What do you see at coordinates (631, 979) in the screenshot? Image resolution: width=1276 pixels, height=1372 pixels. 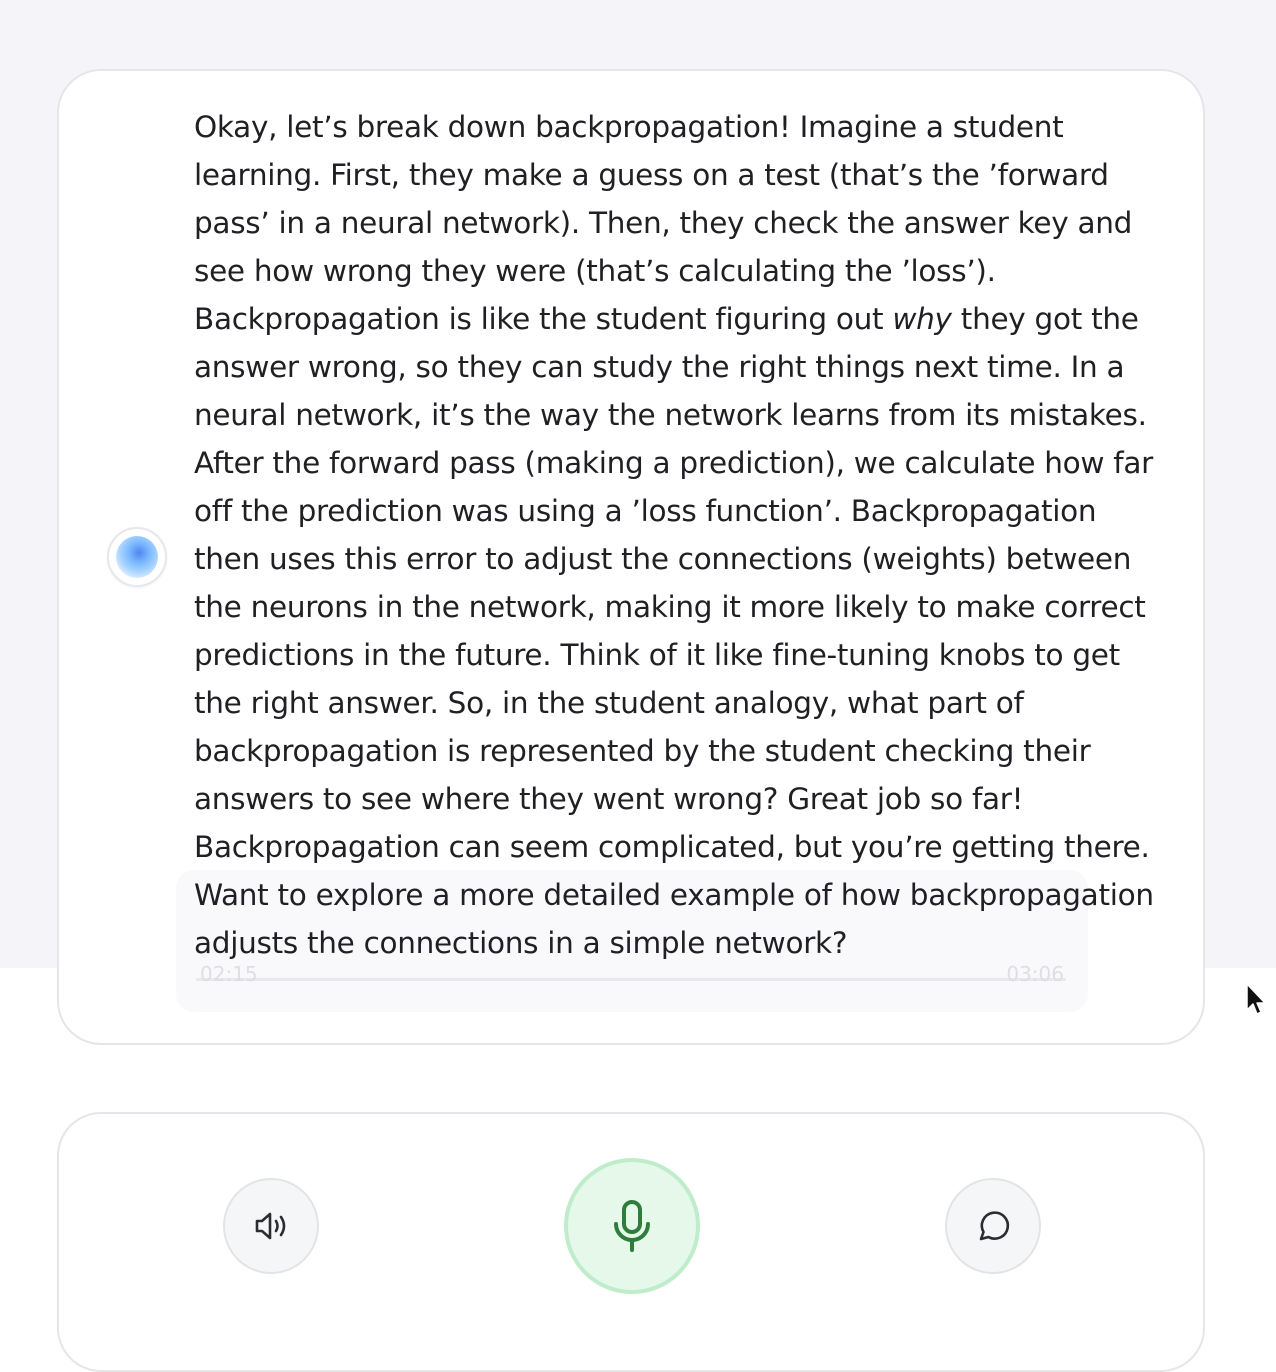 I see `ghost-progress-bar` at bounding box center [631, 979].